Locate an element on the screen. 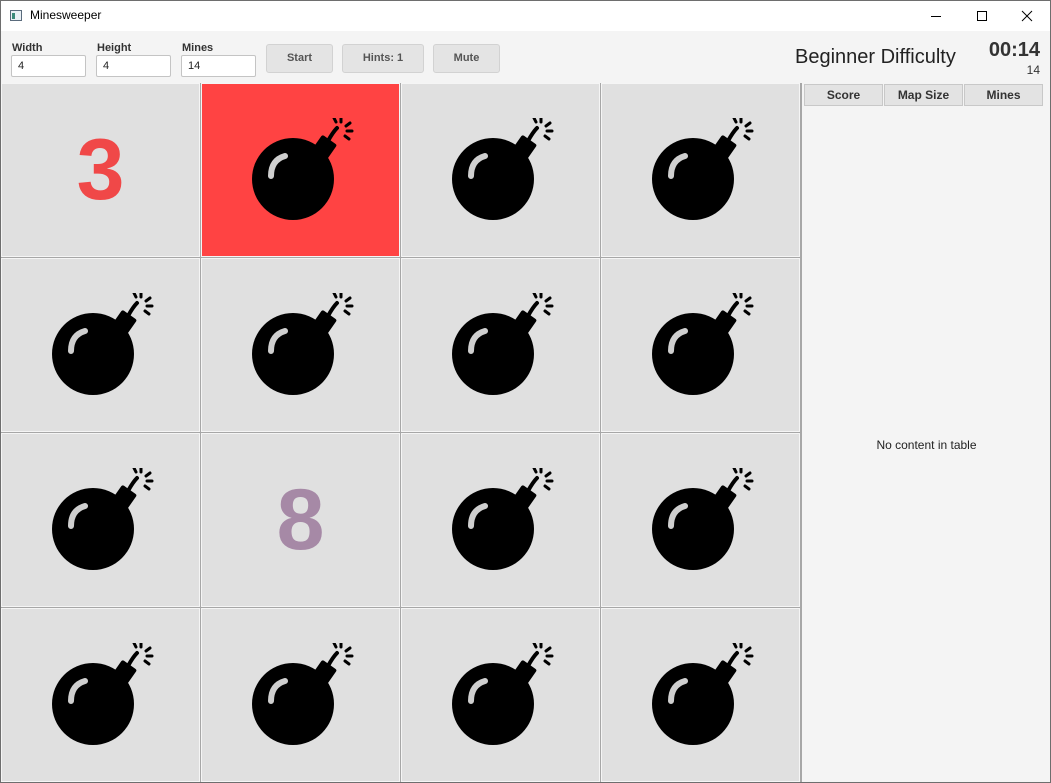  close-icon is located at coordinates (1027, 16).